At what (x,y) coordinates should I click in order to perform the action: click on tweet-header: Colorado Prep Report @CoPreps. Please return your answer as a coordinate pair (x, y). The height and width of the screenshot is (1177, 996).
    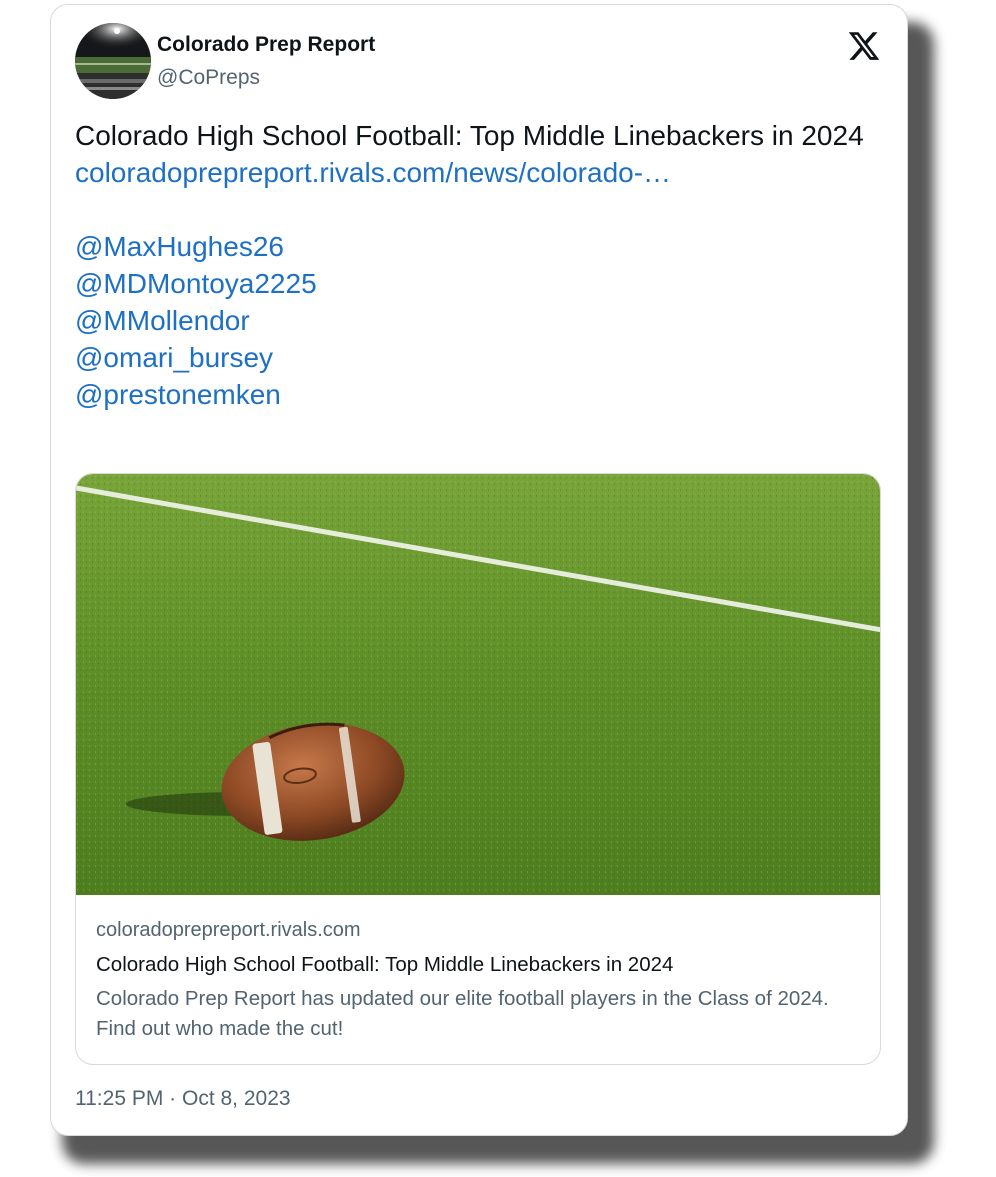
    Looking at the image, I should click on (479, 62).